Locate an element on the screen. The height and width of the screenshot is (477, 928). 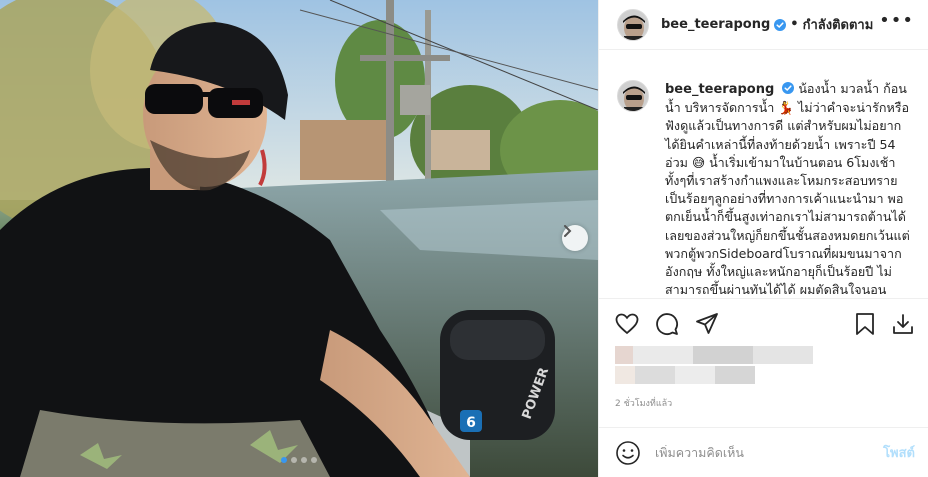
comment-button is located at coordinates (667, 324).